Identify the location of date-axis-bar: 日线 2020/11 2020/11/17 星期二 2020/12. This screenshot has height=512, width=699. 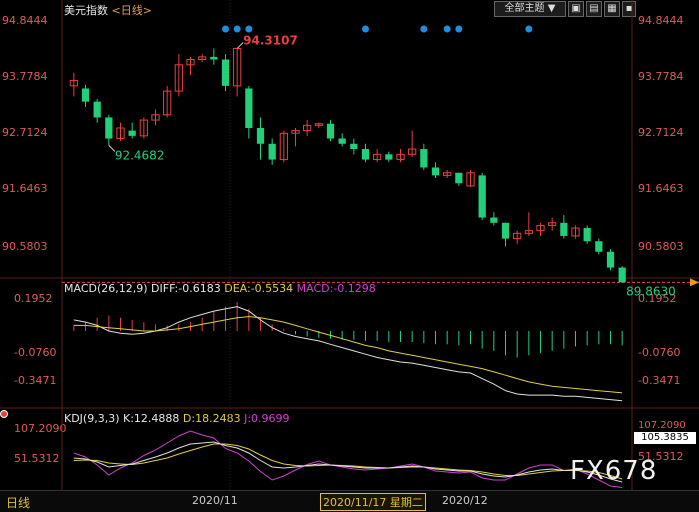
(349, 501).